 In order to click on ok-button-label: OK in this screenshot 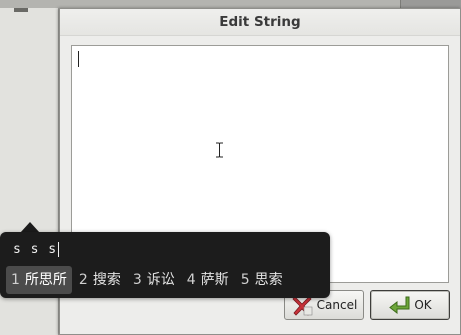, I will do `click(423, 305)`.